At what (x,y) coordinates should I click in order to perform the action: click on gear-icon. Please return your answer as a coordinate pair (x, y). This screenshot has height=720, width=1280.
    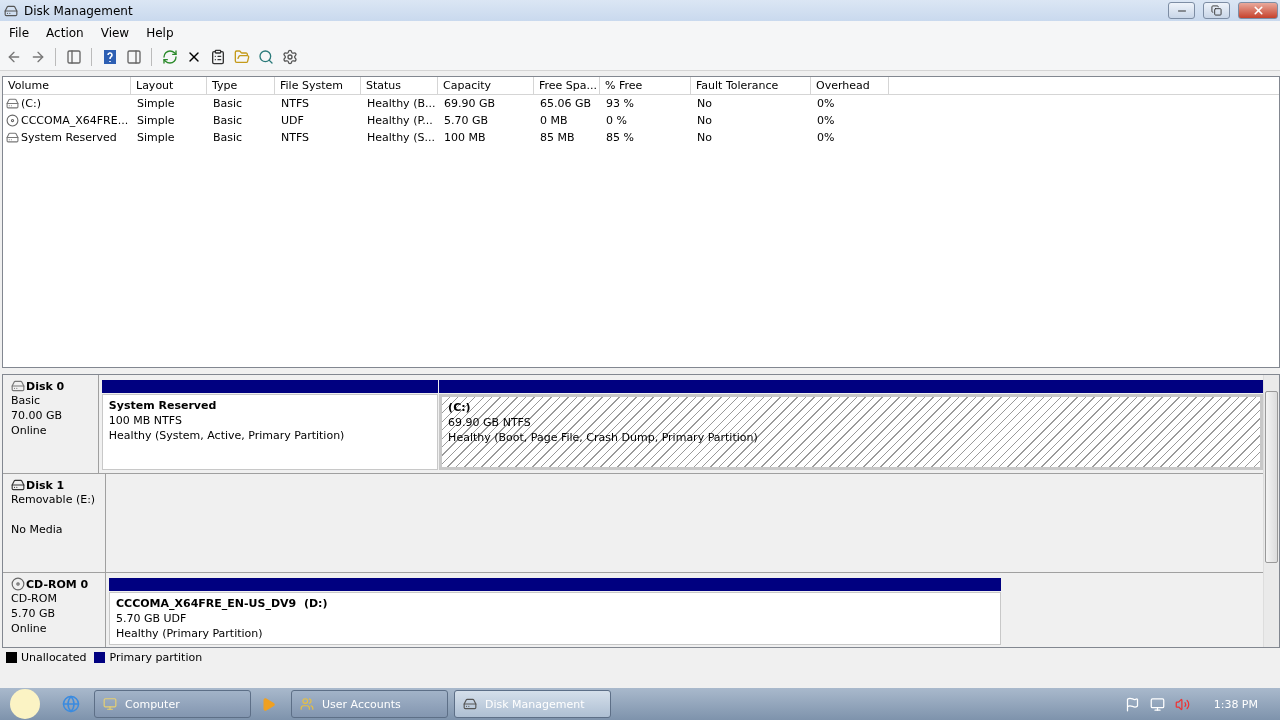
    Looking at the image, I should click on (289, 57).